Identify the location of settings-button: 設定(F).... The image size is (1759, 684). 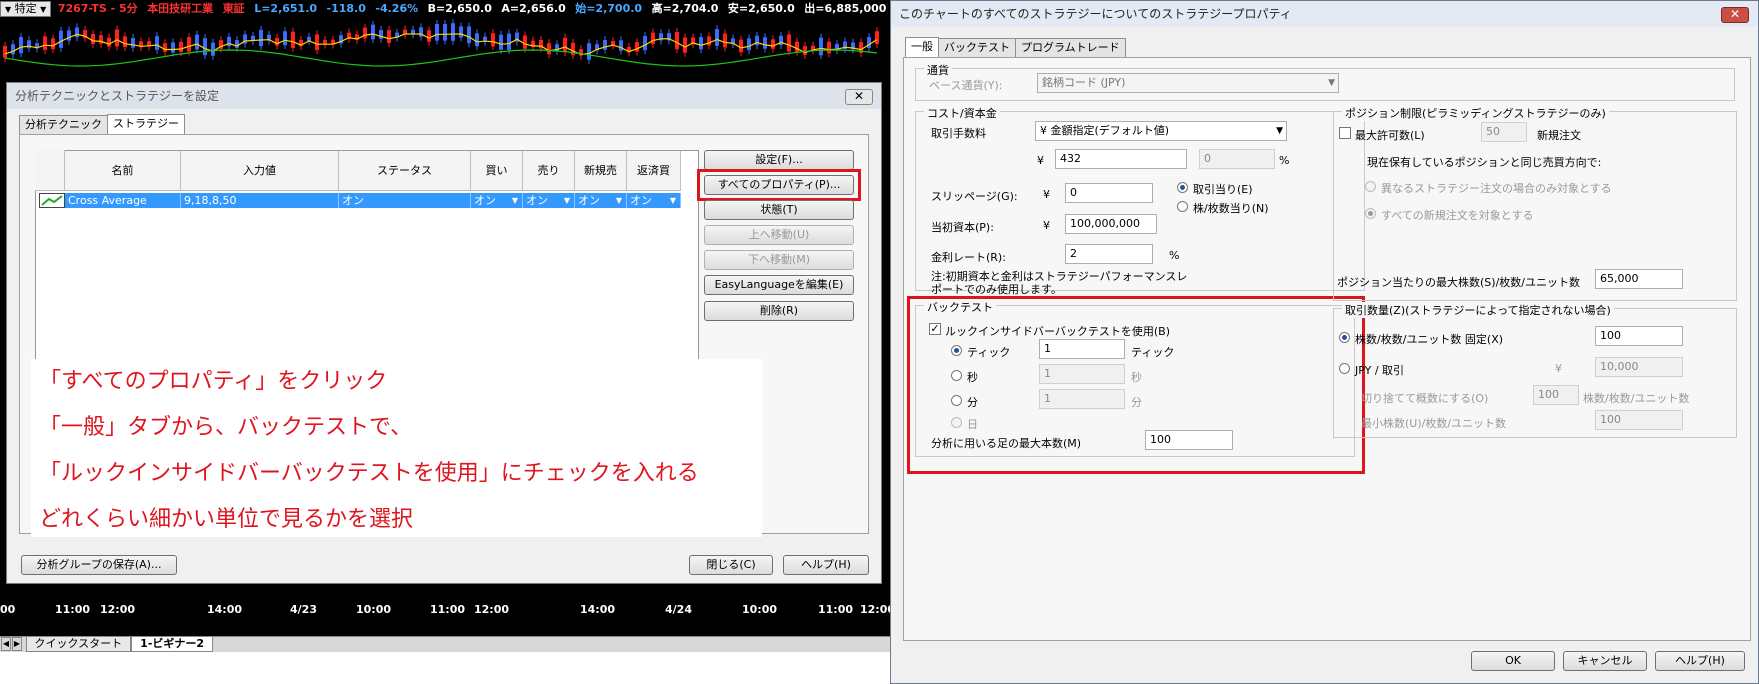
(779, 160).